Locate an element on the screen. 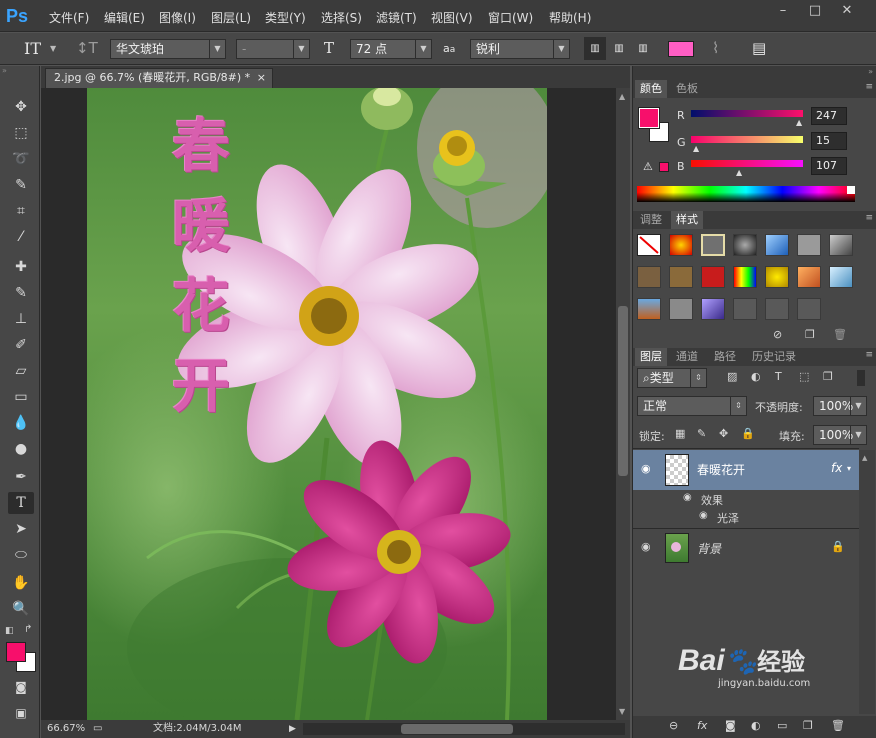 The width and height of the screenshot is (876, 738). type-tool-icon: T is located at coordinates (21, 503).